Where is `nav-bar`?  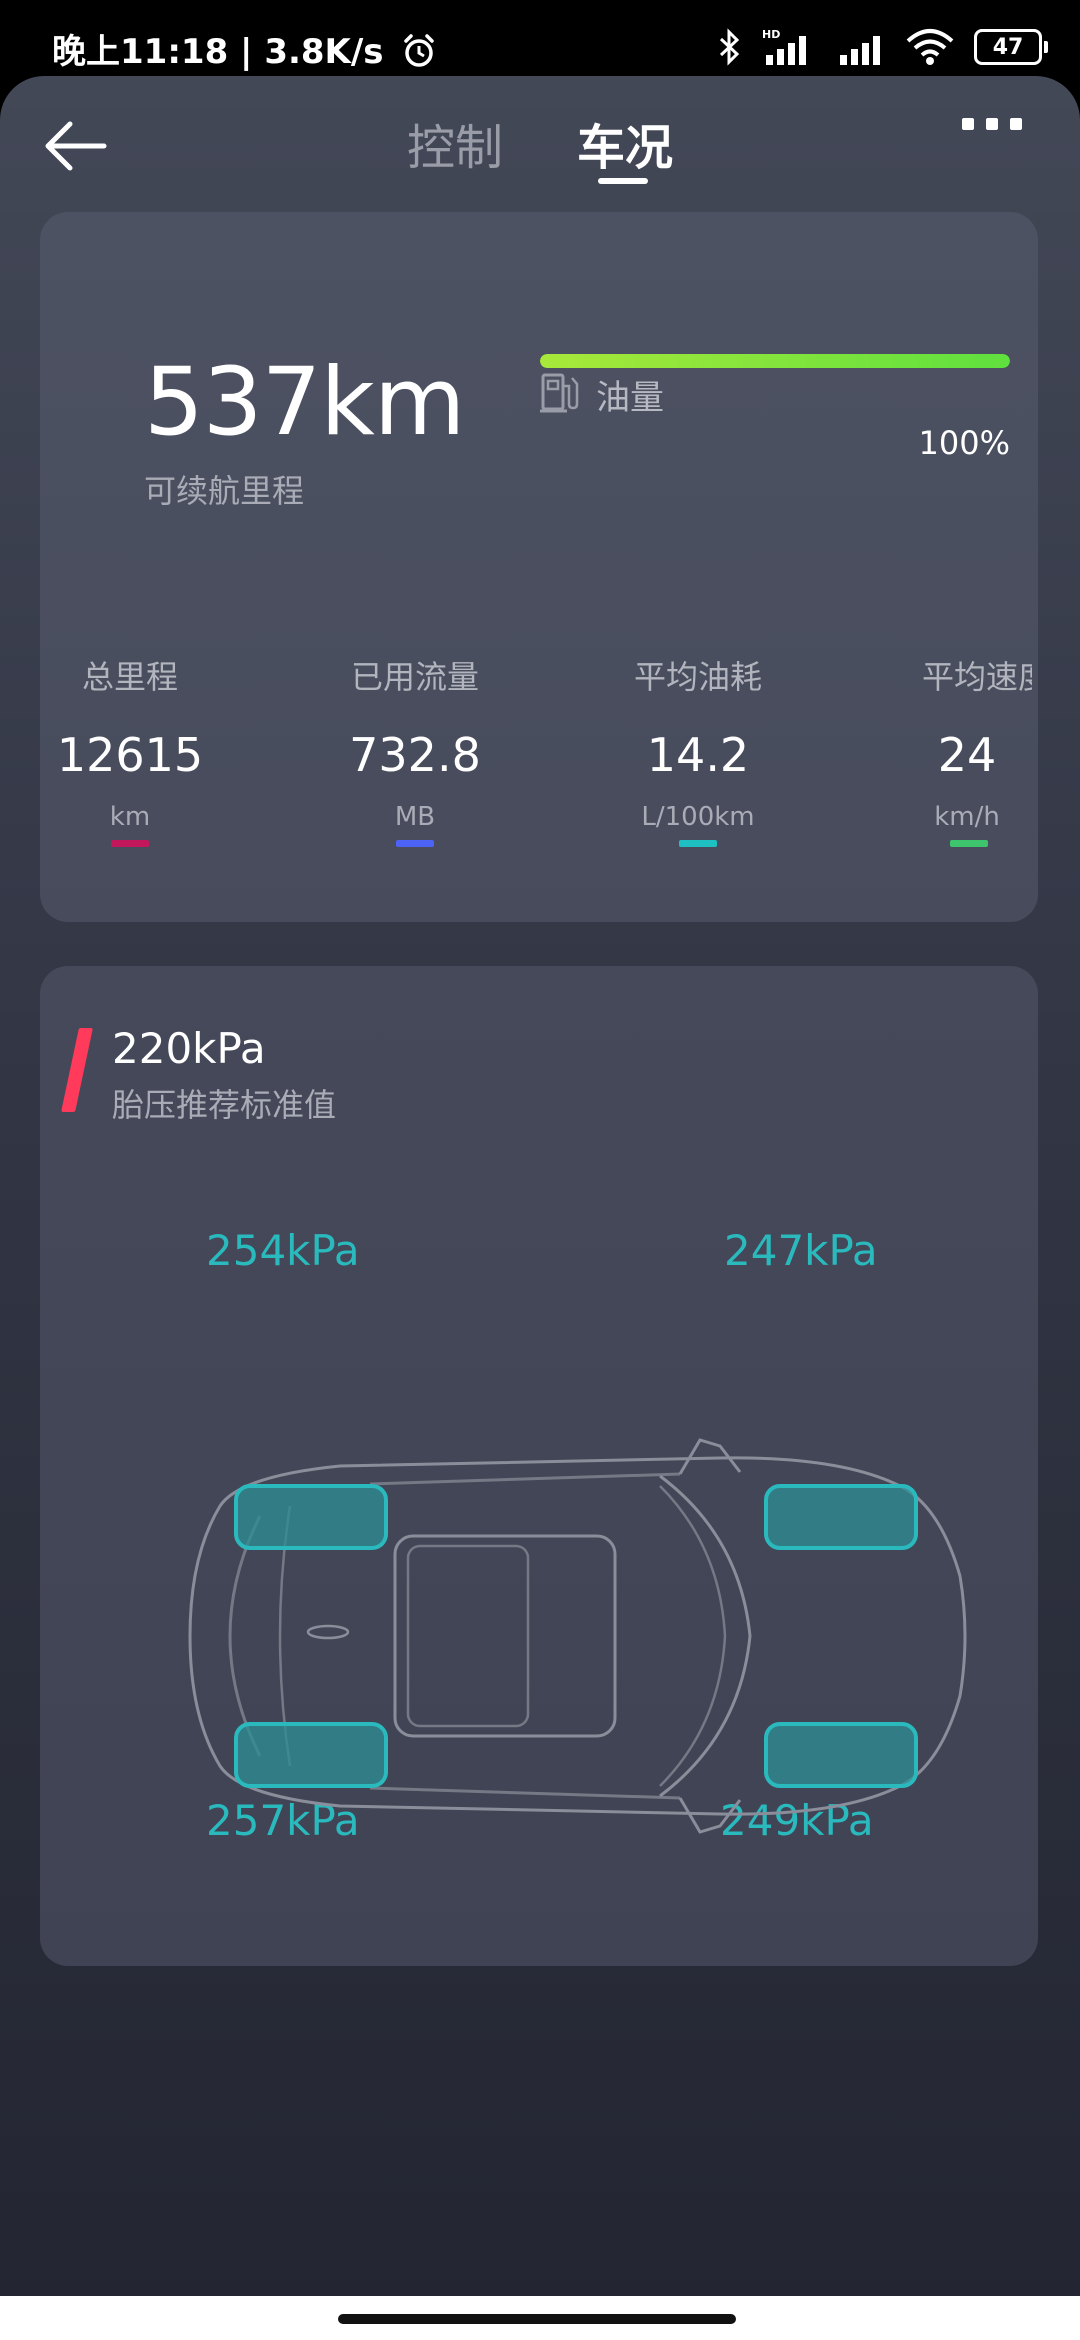
nav-bar is located at coordinates (540, 2318).